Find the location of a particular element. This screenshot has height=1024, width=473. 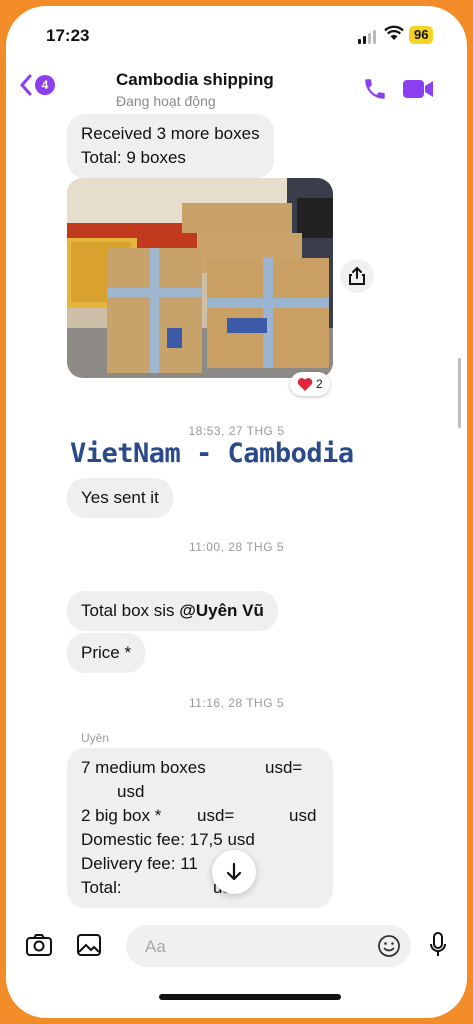

back-button: 4 is located at coordinates (37, 85).